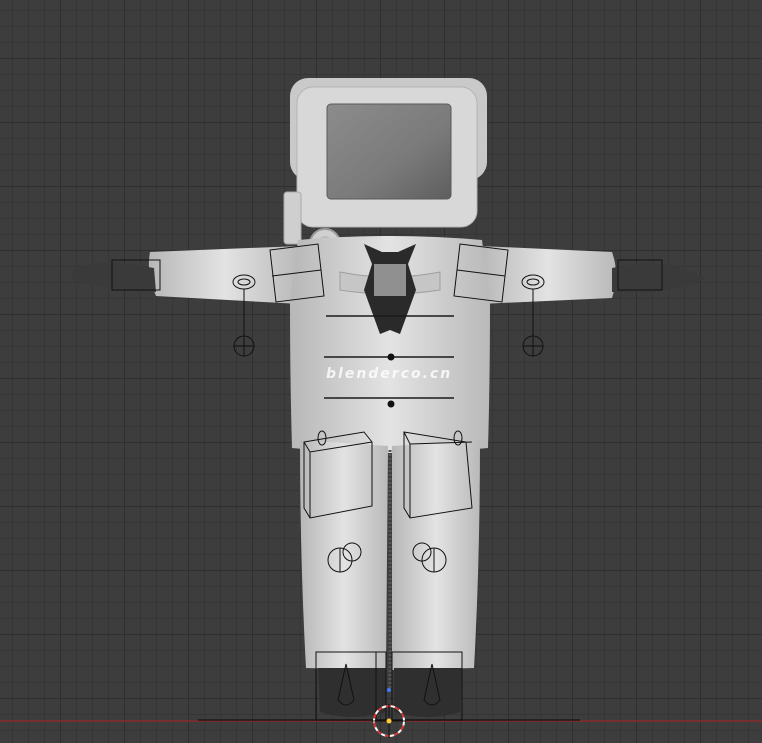 This screenshot has width=762, height=743. Describe the element at coordinates (389, 374) in the screenshot. I see `watermark-text: blenderco.cn` at that location.